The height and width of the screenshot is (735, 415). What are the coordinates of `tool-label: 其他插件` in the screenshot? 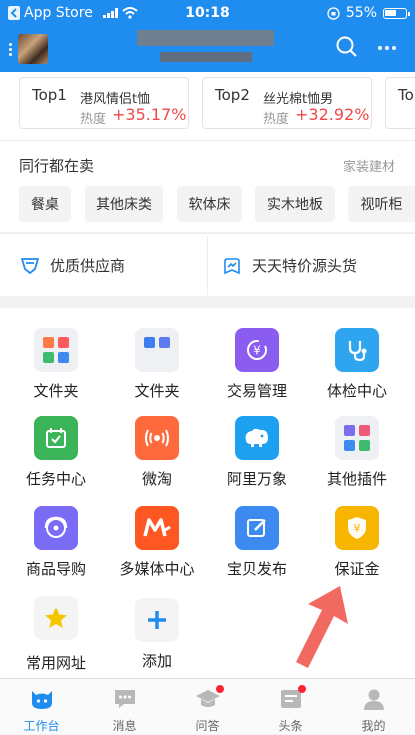 It's located at (356, 479).